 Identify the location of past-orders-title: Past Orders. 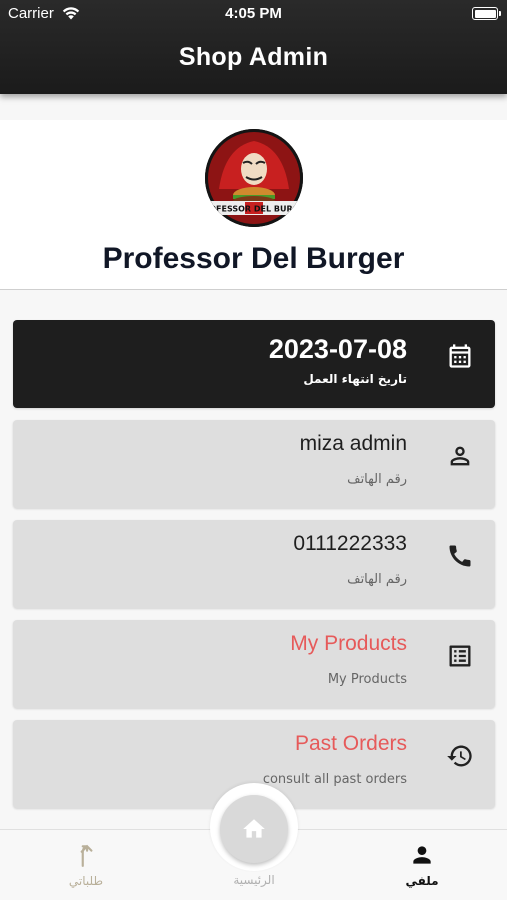
(350, 743).